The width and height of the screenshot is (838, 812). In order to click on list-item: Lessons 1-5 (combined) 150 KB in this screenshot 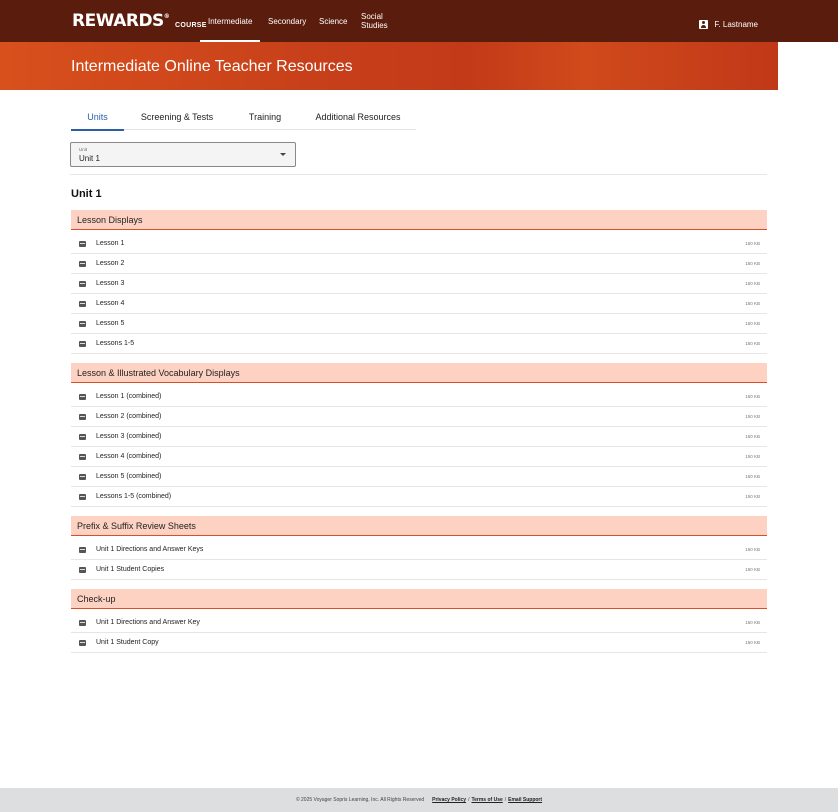, I will do `click(419, 497)`.